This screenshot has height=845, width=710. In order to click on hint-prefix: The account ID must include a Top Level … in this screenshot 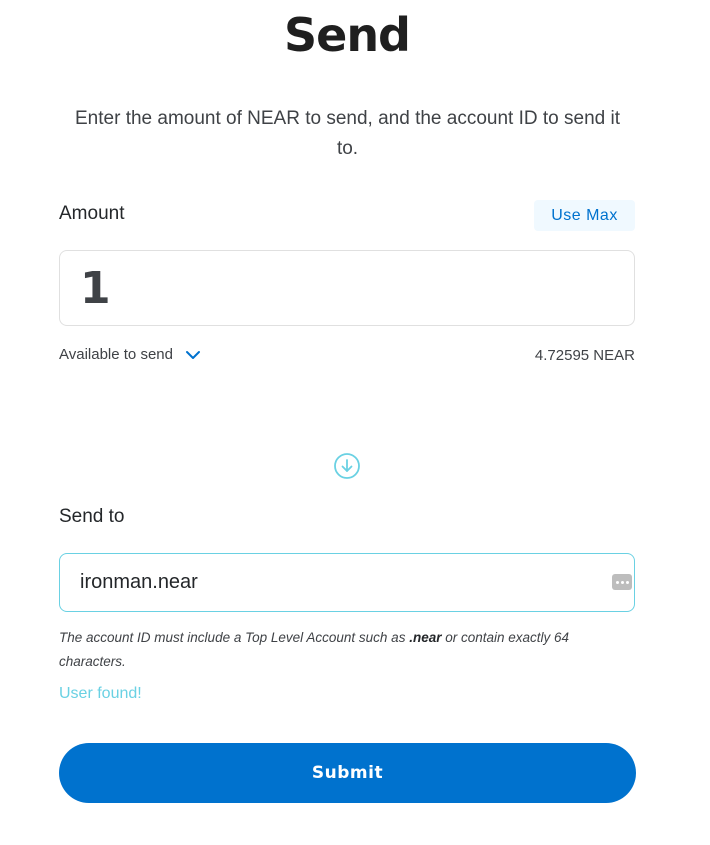, I will do `click(234, 637)`.